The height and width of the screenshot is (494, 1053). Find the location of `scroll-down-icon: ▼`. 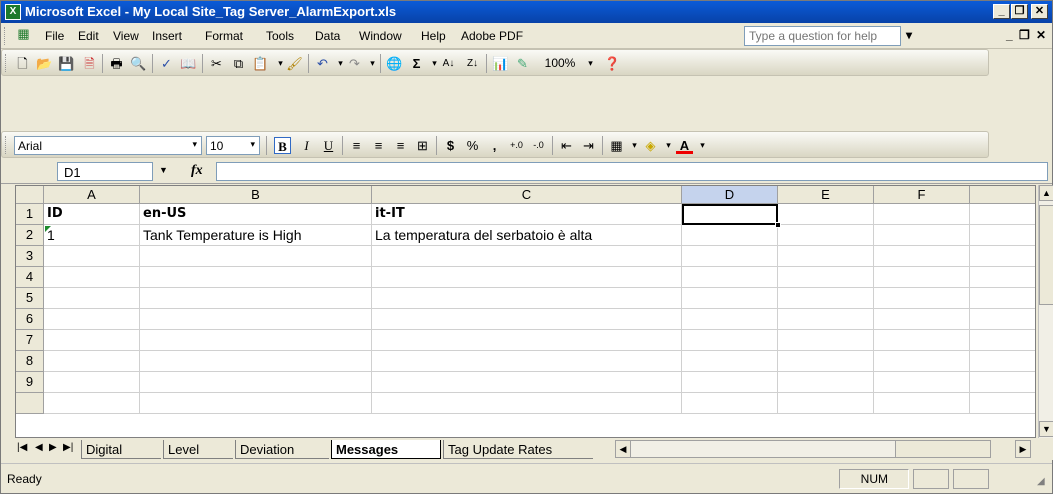

scroll-down-icon: ▼ is located at coordinates (1046, 429).